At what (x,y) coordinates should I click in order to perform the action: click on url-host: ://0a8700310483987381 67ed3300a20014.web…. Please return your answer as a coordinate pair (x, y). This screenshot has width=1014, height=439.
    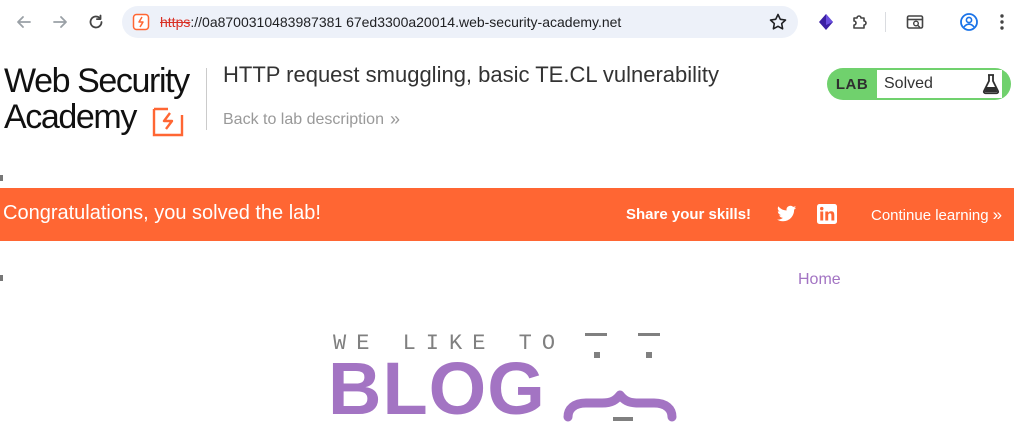
    Looking at the image, I should click on (406, 22).